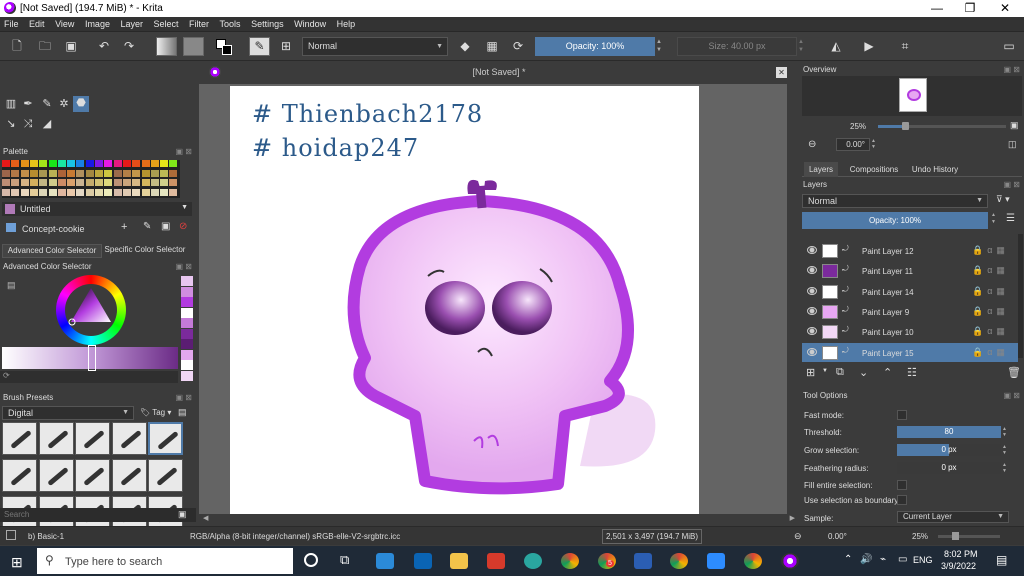 This screenshot has height=576, width=1024. Describe the element at coordinates (825, 371) in the screenshot. I see `chevron-down-icon: ▼` at that location.